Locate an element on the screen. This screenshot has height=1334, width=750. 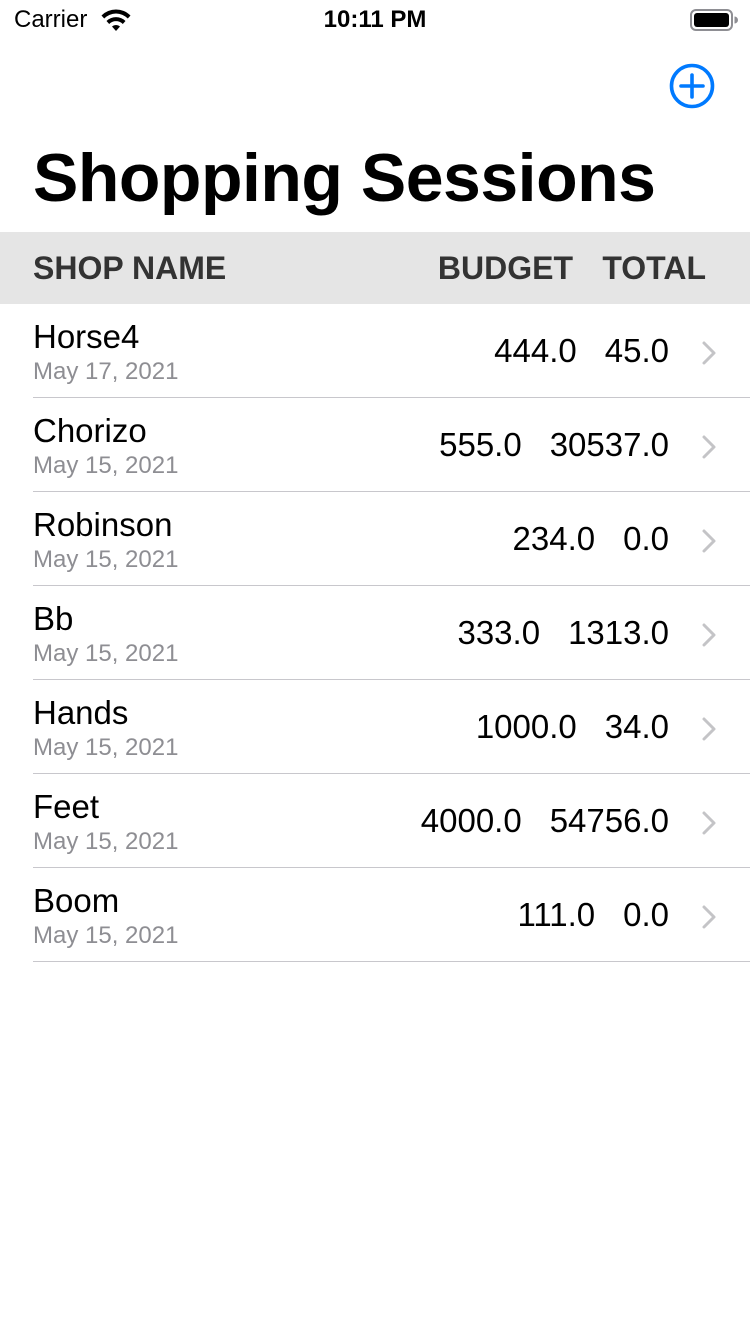
status-time: 10:11 PM is located at coordinates (375, 19).